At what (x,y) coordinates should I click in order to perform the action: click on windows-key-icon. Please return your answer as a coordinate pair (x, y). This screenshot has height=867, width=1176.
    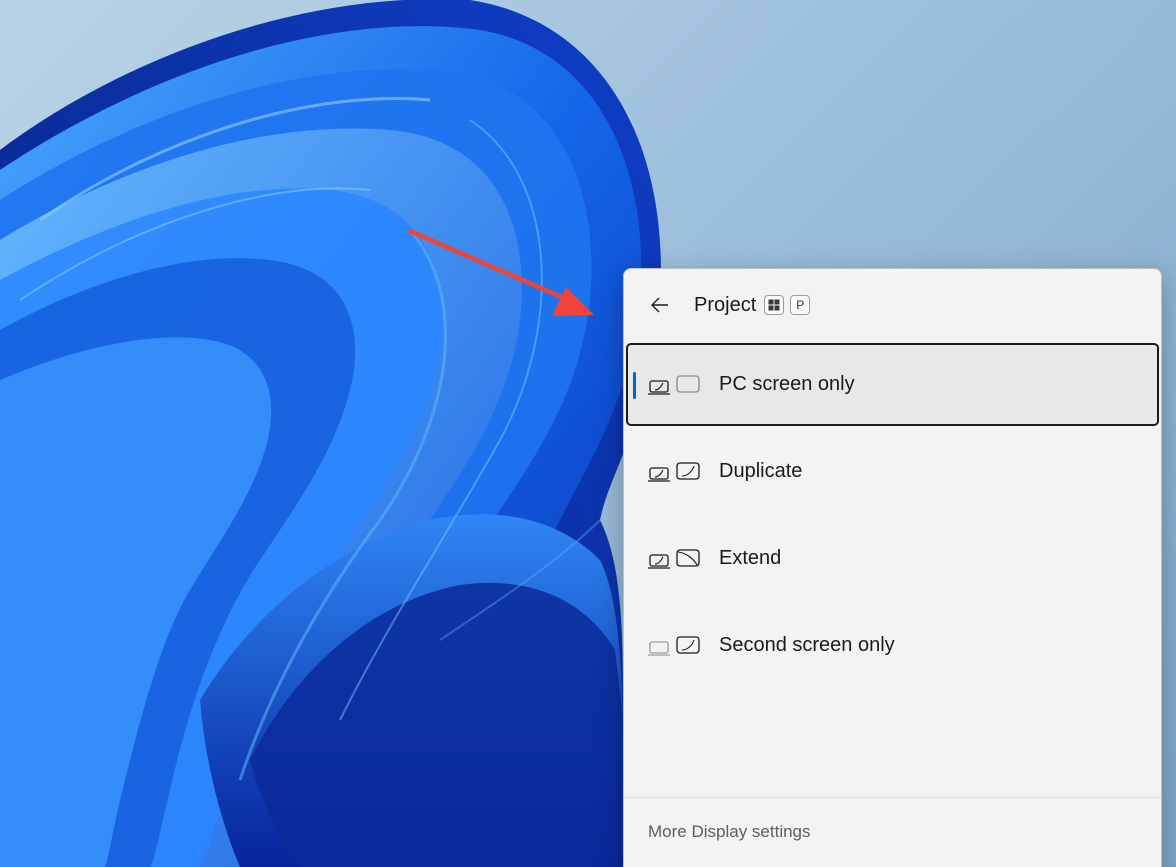
    Looking at the image, I should click on (774, 305).